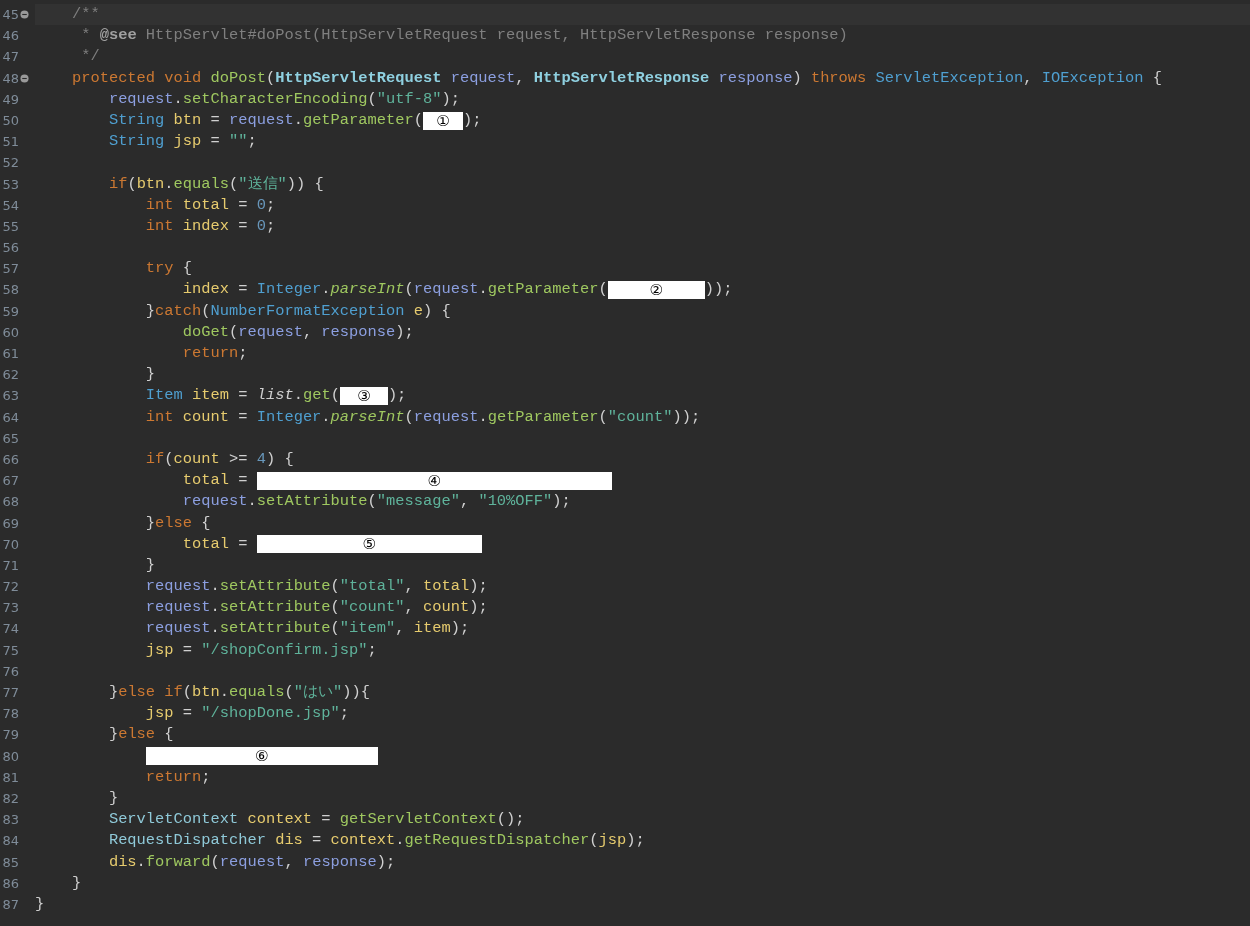 Image resolution: width=1250 pixels, height=926 pixels. Describe the element at coordinates (252, 862) in the screenshot. I see `code-text: dis.forward(request, response);` at that location.